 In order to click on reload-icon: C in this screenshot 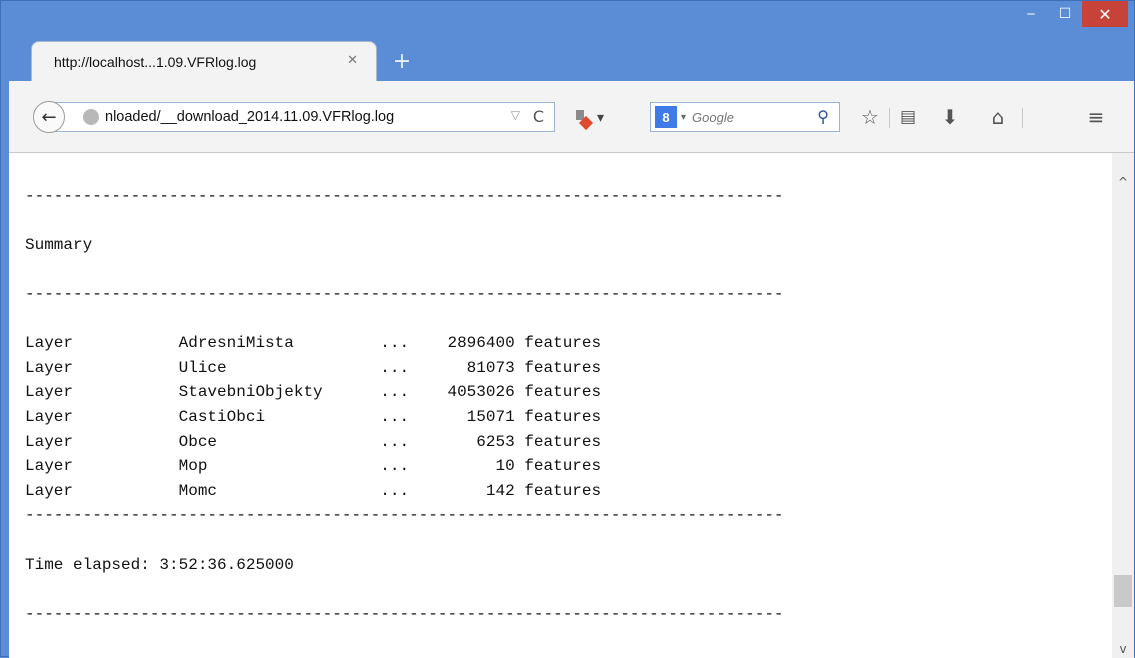, I will do `click(538, 116)`.